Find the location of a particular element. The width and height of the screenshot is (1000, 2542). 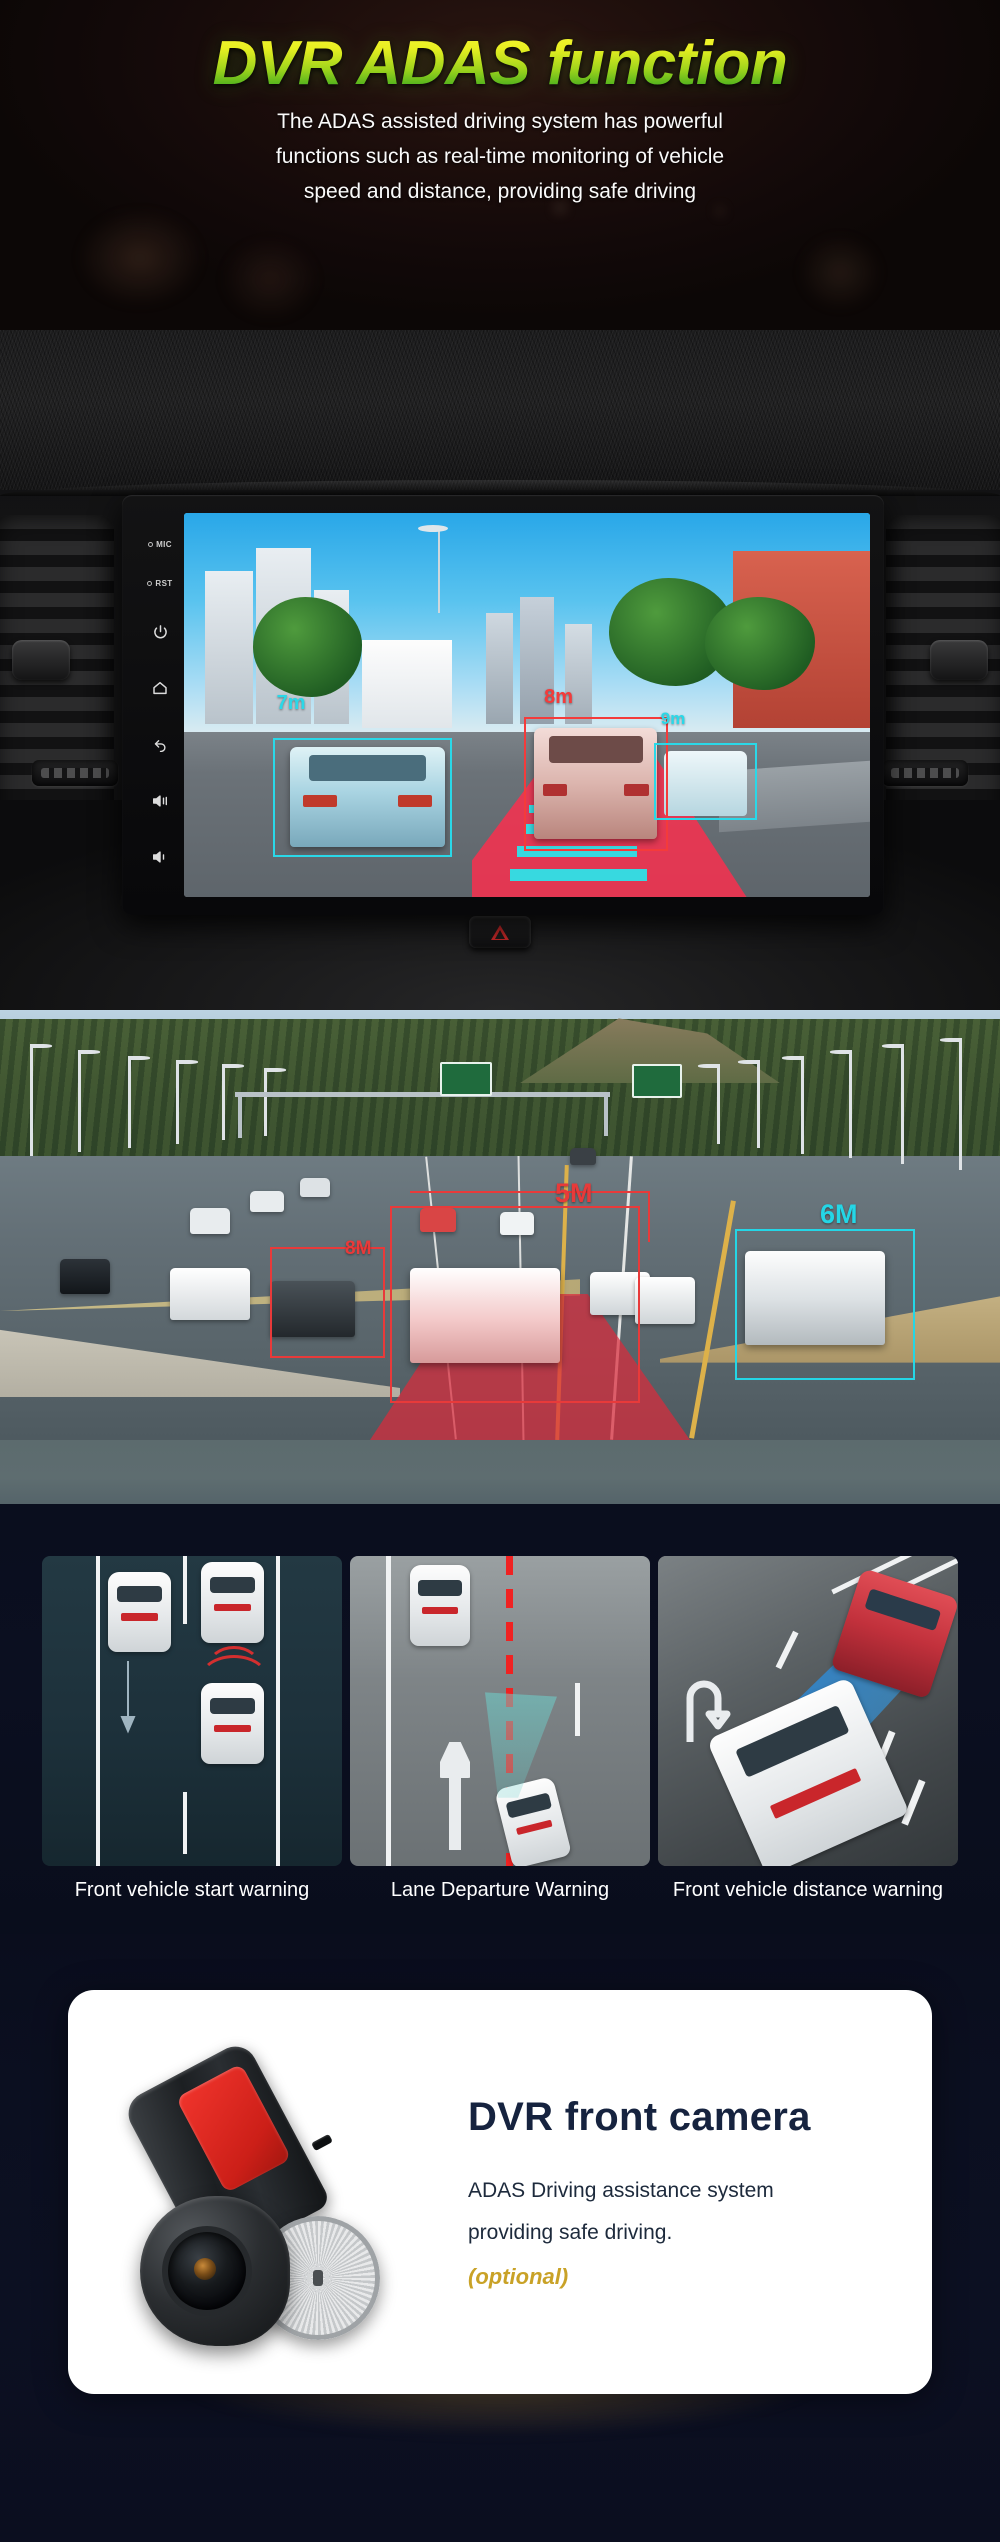

forward-arrow-icon is located at coordinates (455, 1796).